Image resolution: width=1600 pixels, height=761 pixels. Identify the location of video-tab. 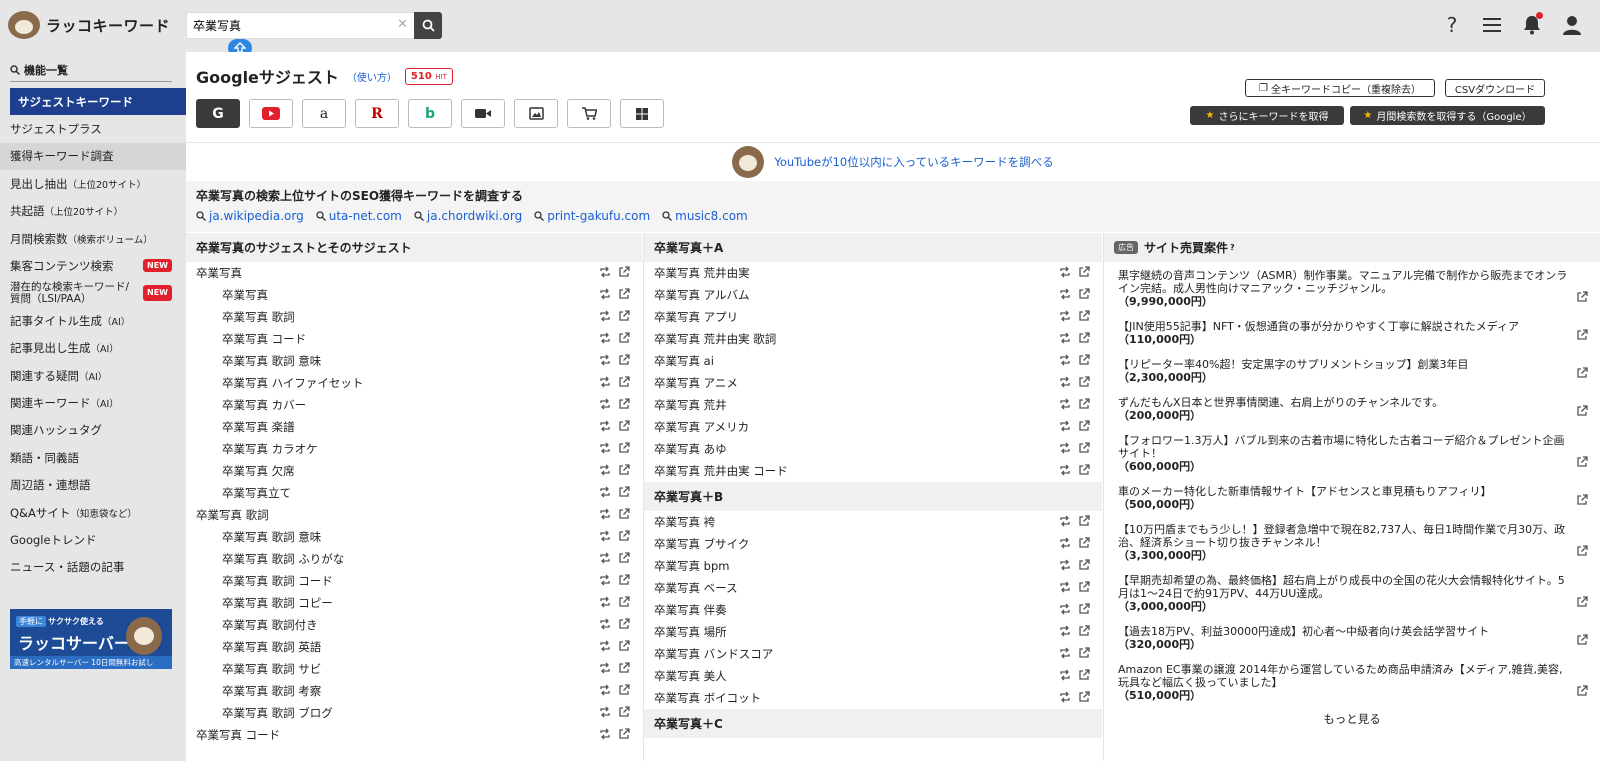
(483, 113).